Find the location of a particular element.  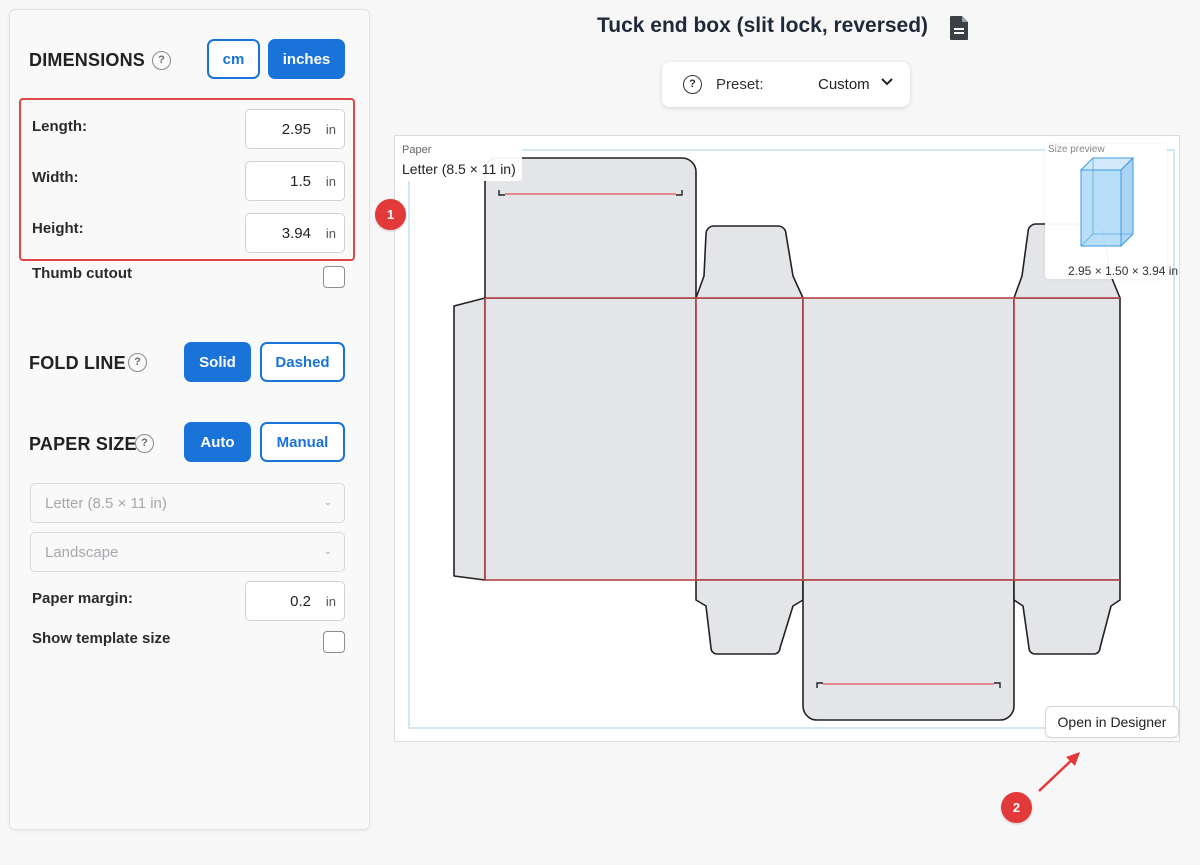

preset-selector: ? Preset: Custom is located at coordinates (786, 84).